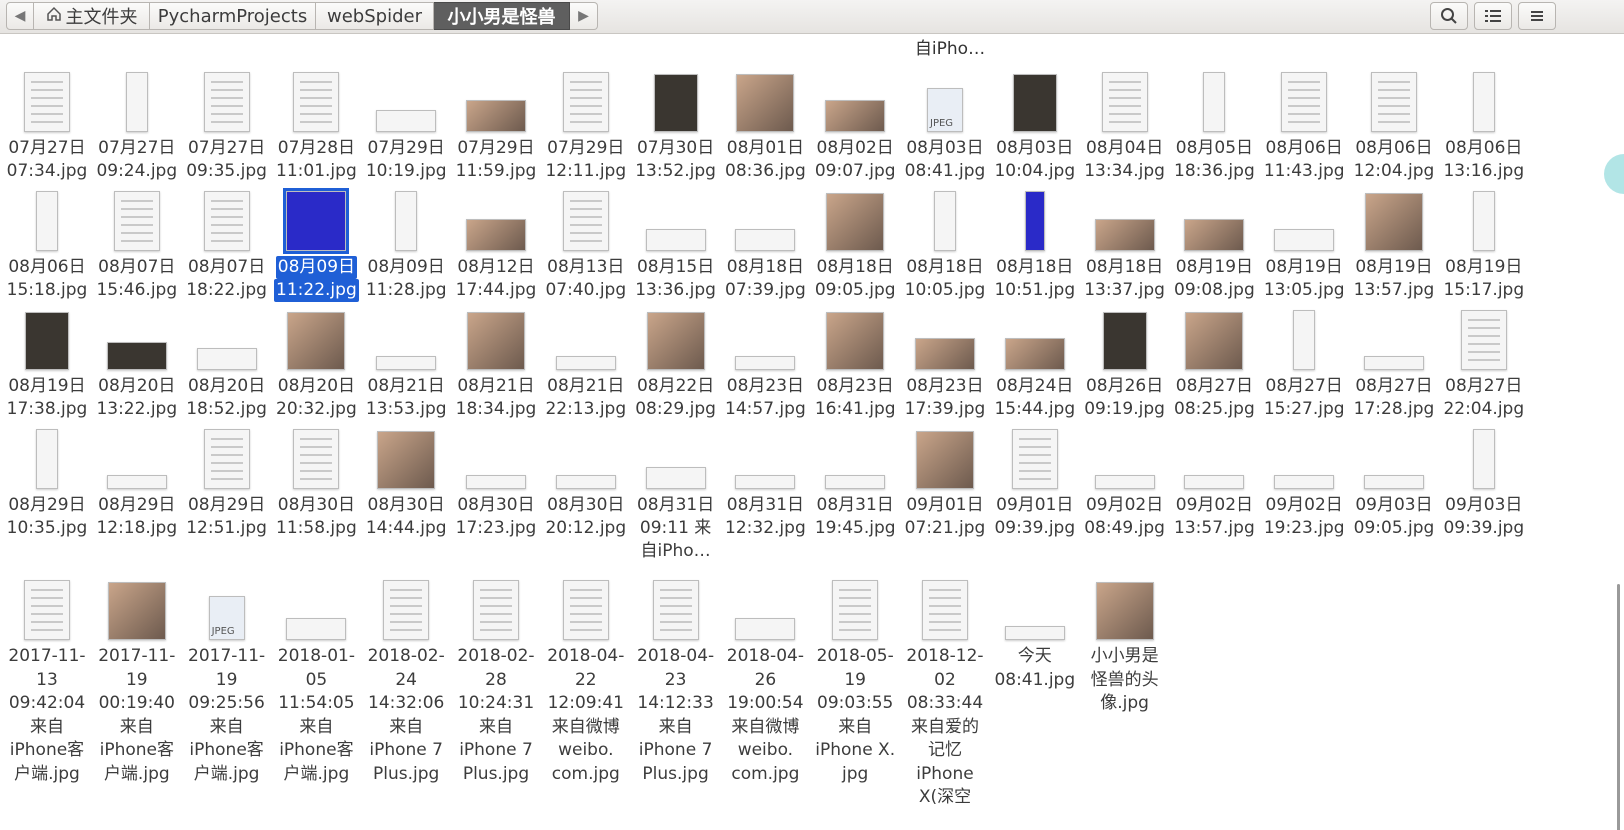 The image size is (1624, 830). Describe the element at coordinates (496, 750) in the screenshot. I see `file-name-line: iPhone 7` at that location.